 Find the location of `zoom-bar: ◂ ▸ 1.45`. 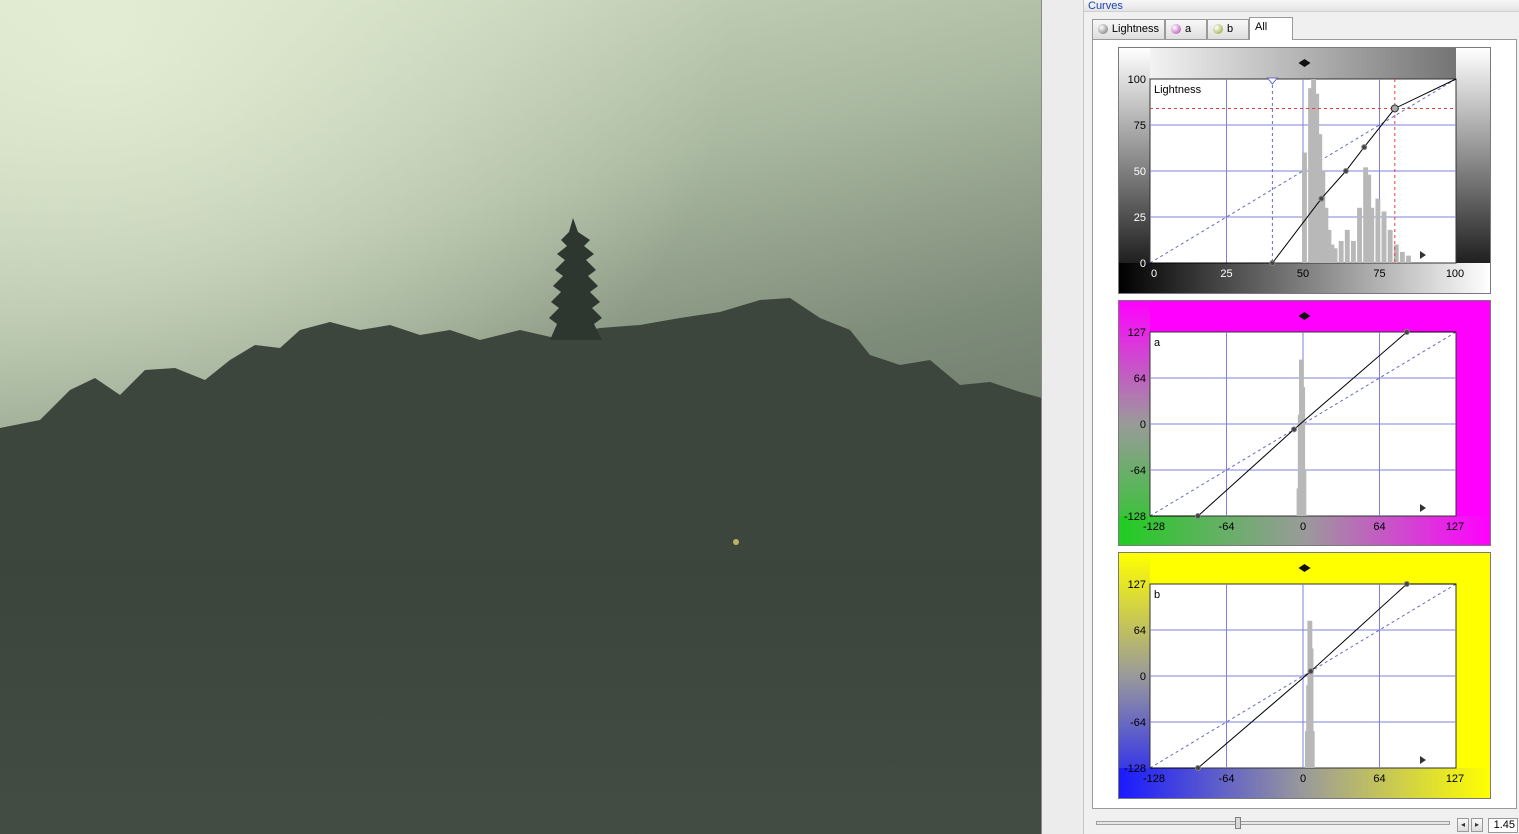

zoom-bar: ◂ ▸ 1.45 is located at coordinates (1305, 824).